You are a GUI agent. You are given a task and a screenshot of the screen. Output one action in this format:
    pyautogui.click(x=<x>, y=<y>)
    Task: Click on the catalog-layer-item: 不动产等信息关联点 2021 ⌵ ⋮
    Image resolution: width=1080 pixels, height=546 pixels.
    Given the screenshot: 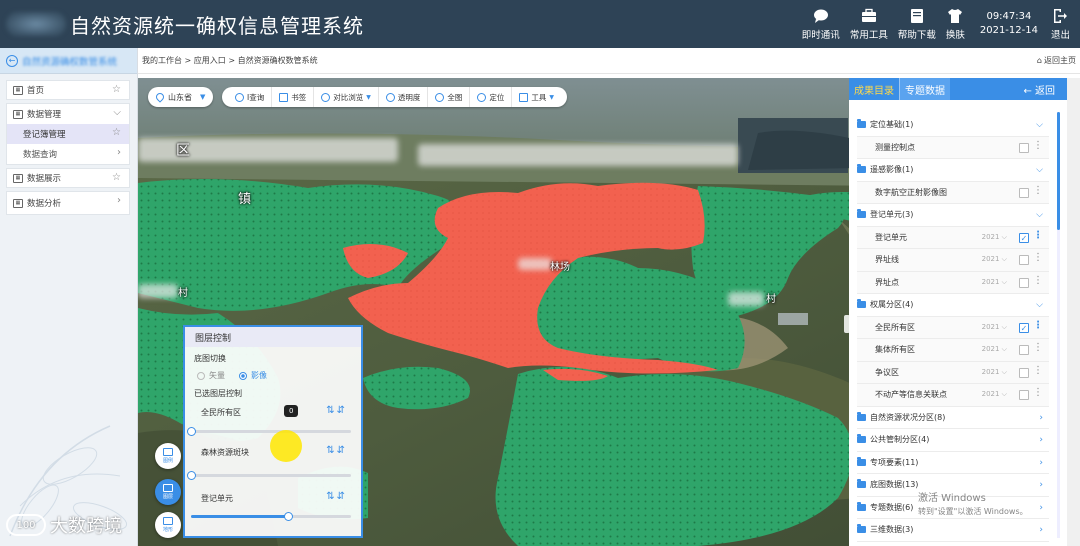 What is the action you would take?
    pyautogui.click(x=953, y=395)
    